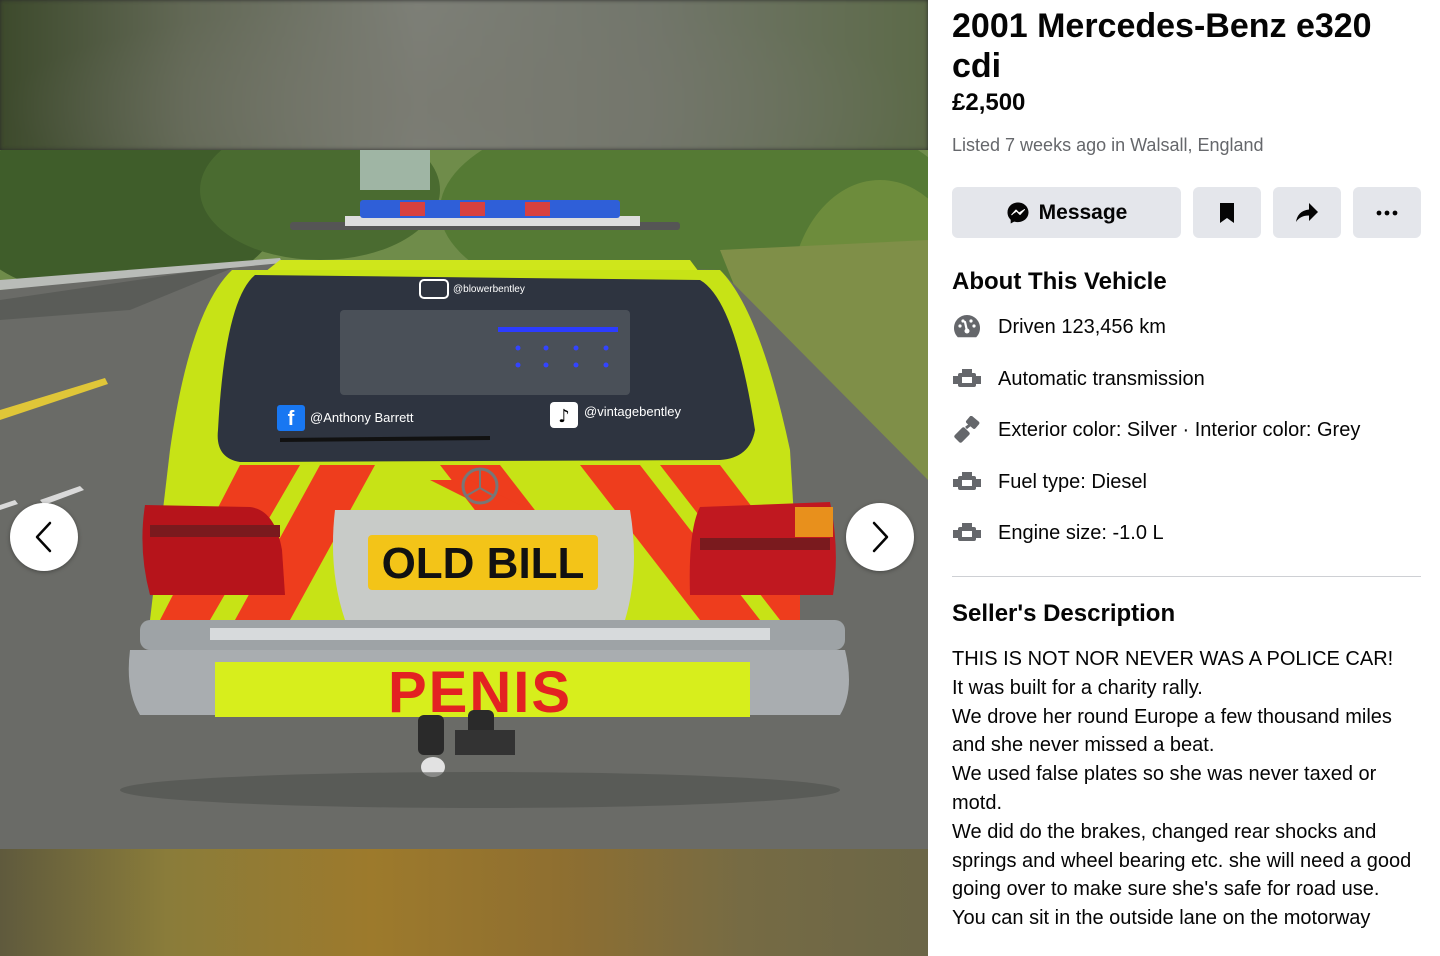 This screenshot has height=956, width=1440. I want to click on chevron-left-icon, so click(43, 537).